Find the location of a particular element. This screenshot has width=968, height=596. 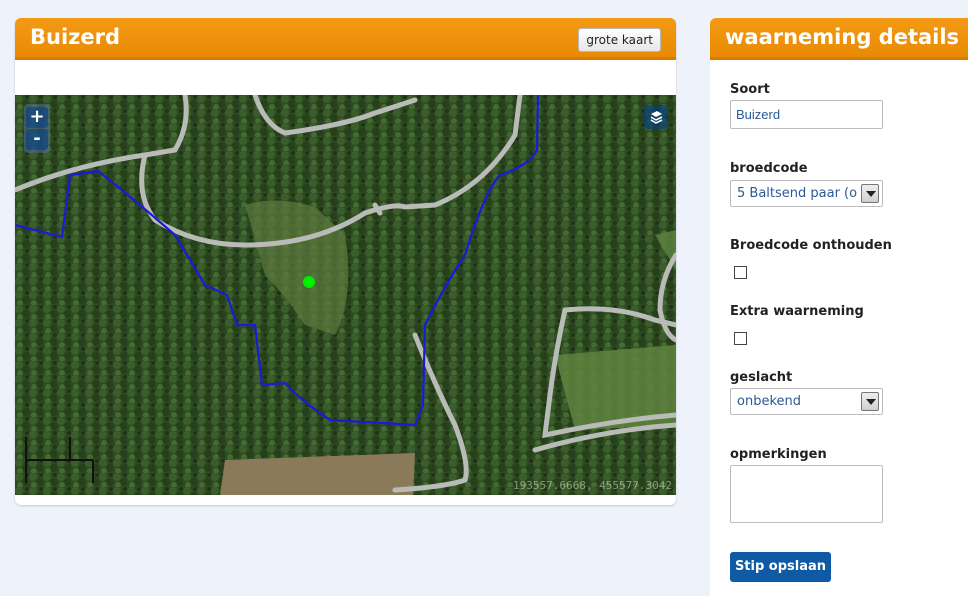

remember-breedcode-label: Broedcode onthouden is located at coordinates (811, 245).